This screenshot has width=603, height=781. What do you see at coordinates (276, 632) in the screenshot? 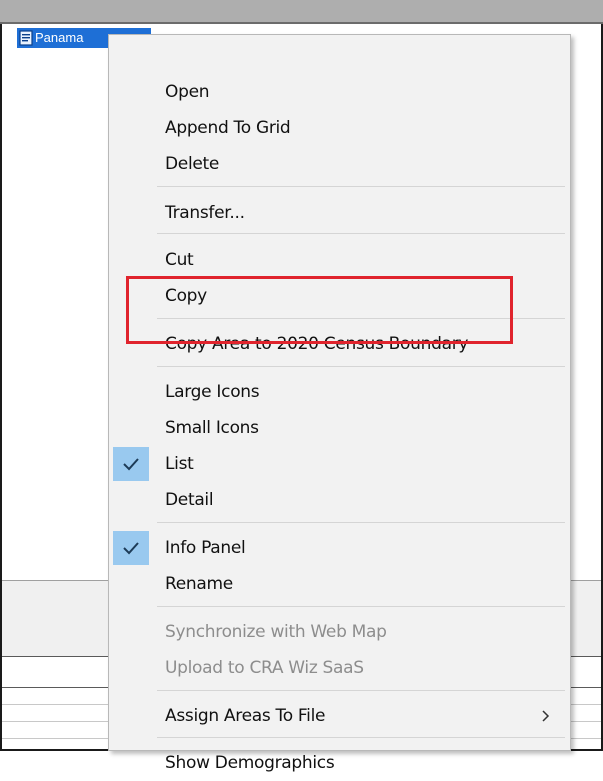
I see `menu-item-label: Synchronize with Web Map` at bounding box center [276, 632].